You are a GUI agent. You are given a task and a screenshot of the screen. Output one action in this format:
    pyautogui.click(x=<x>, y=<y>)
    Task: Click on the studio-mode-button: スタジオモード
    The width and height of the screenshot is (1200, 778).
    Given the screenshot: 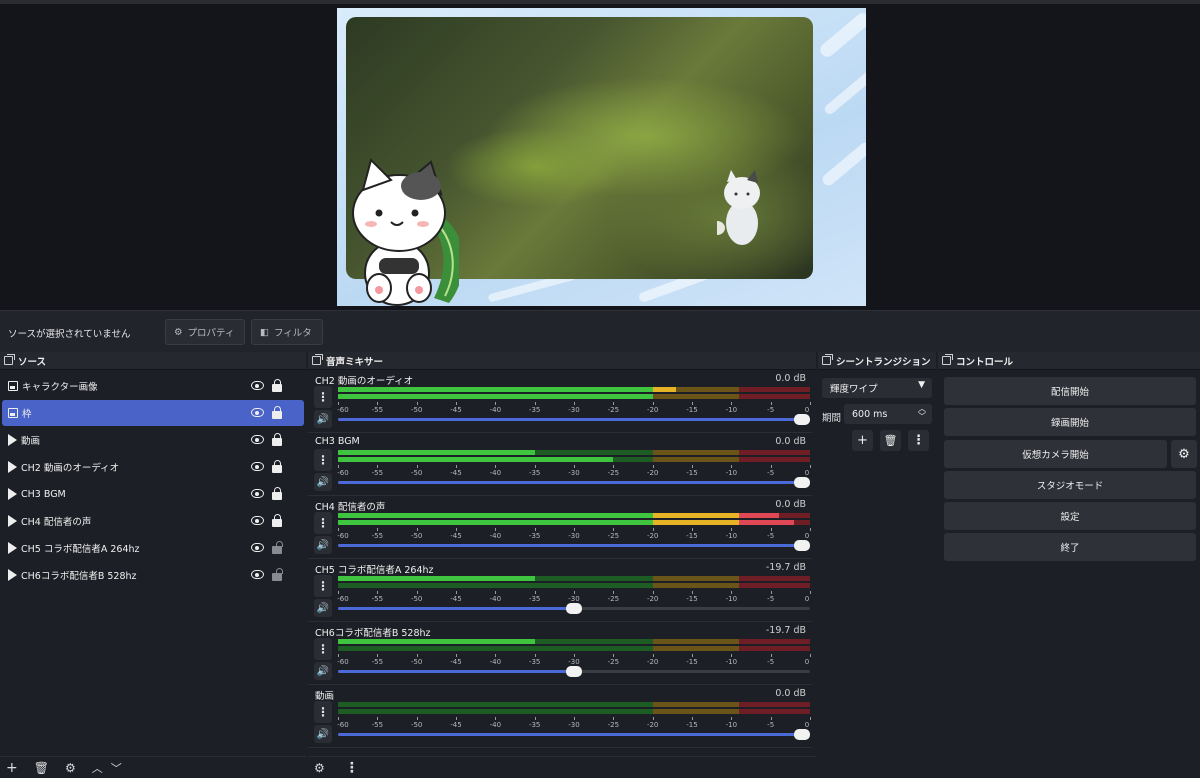 What is the action you would take?
    pyautogui.click(x=1070, y=485)
    